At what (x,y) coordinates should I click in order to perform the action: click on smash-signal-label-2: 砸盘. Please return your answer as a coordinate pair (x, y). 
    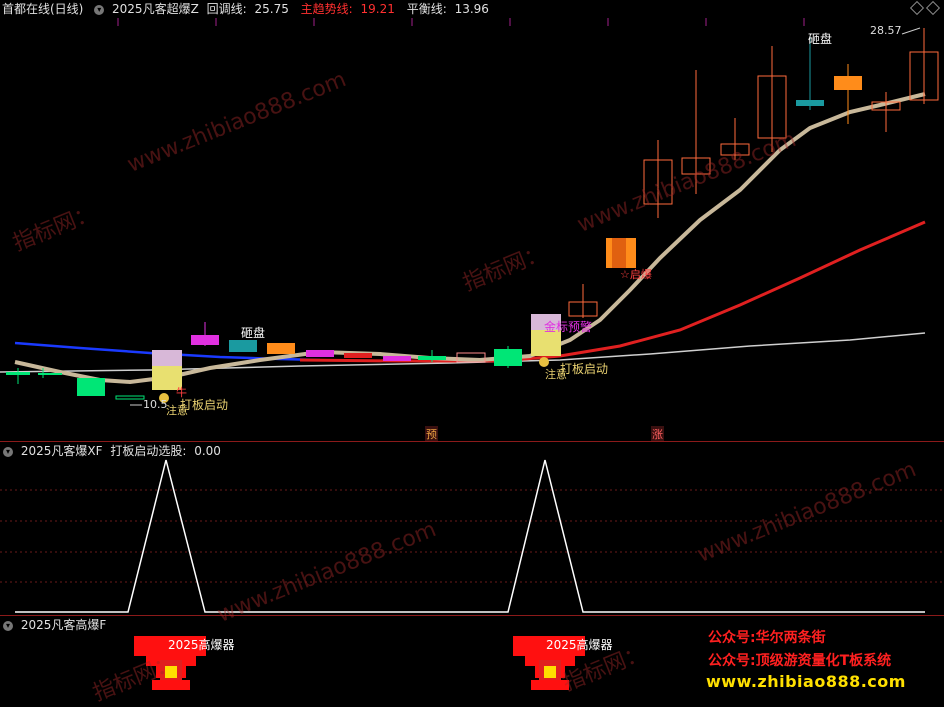
    Looking at the image, I should click on (820, 39).